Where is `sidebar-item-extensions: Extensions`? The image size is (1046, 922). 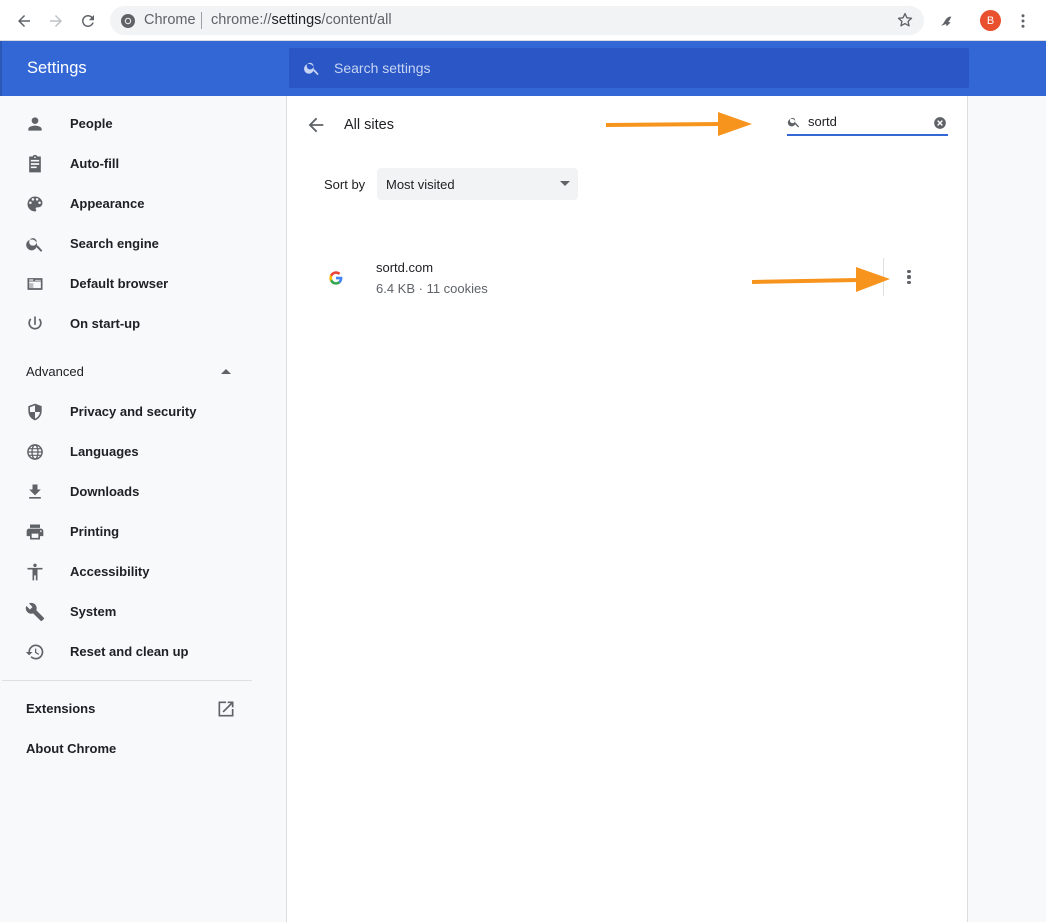
sidebar-item-extensions: Extensions is located at coordinates (126, 709).